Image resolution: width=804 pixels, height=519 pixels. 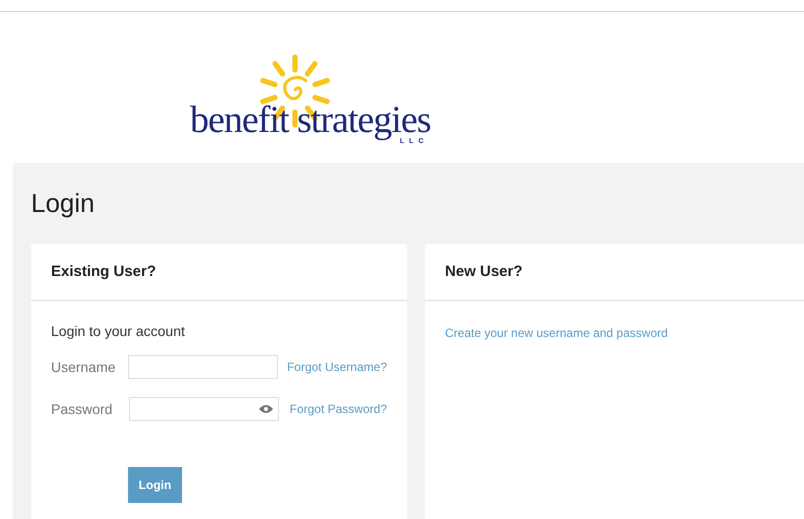 What do you see at coordinates (265, 409) in the screenshot?
I see `eye-icon` at bounding box center [265, 409].